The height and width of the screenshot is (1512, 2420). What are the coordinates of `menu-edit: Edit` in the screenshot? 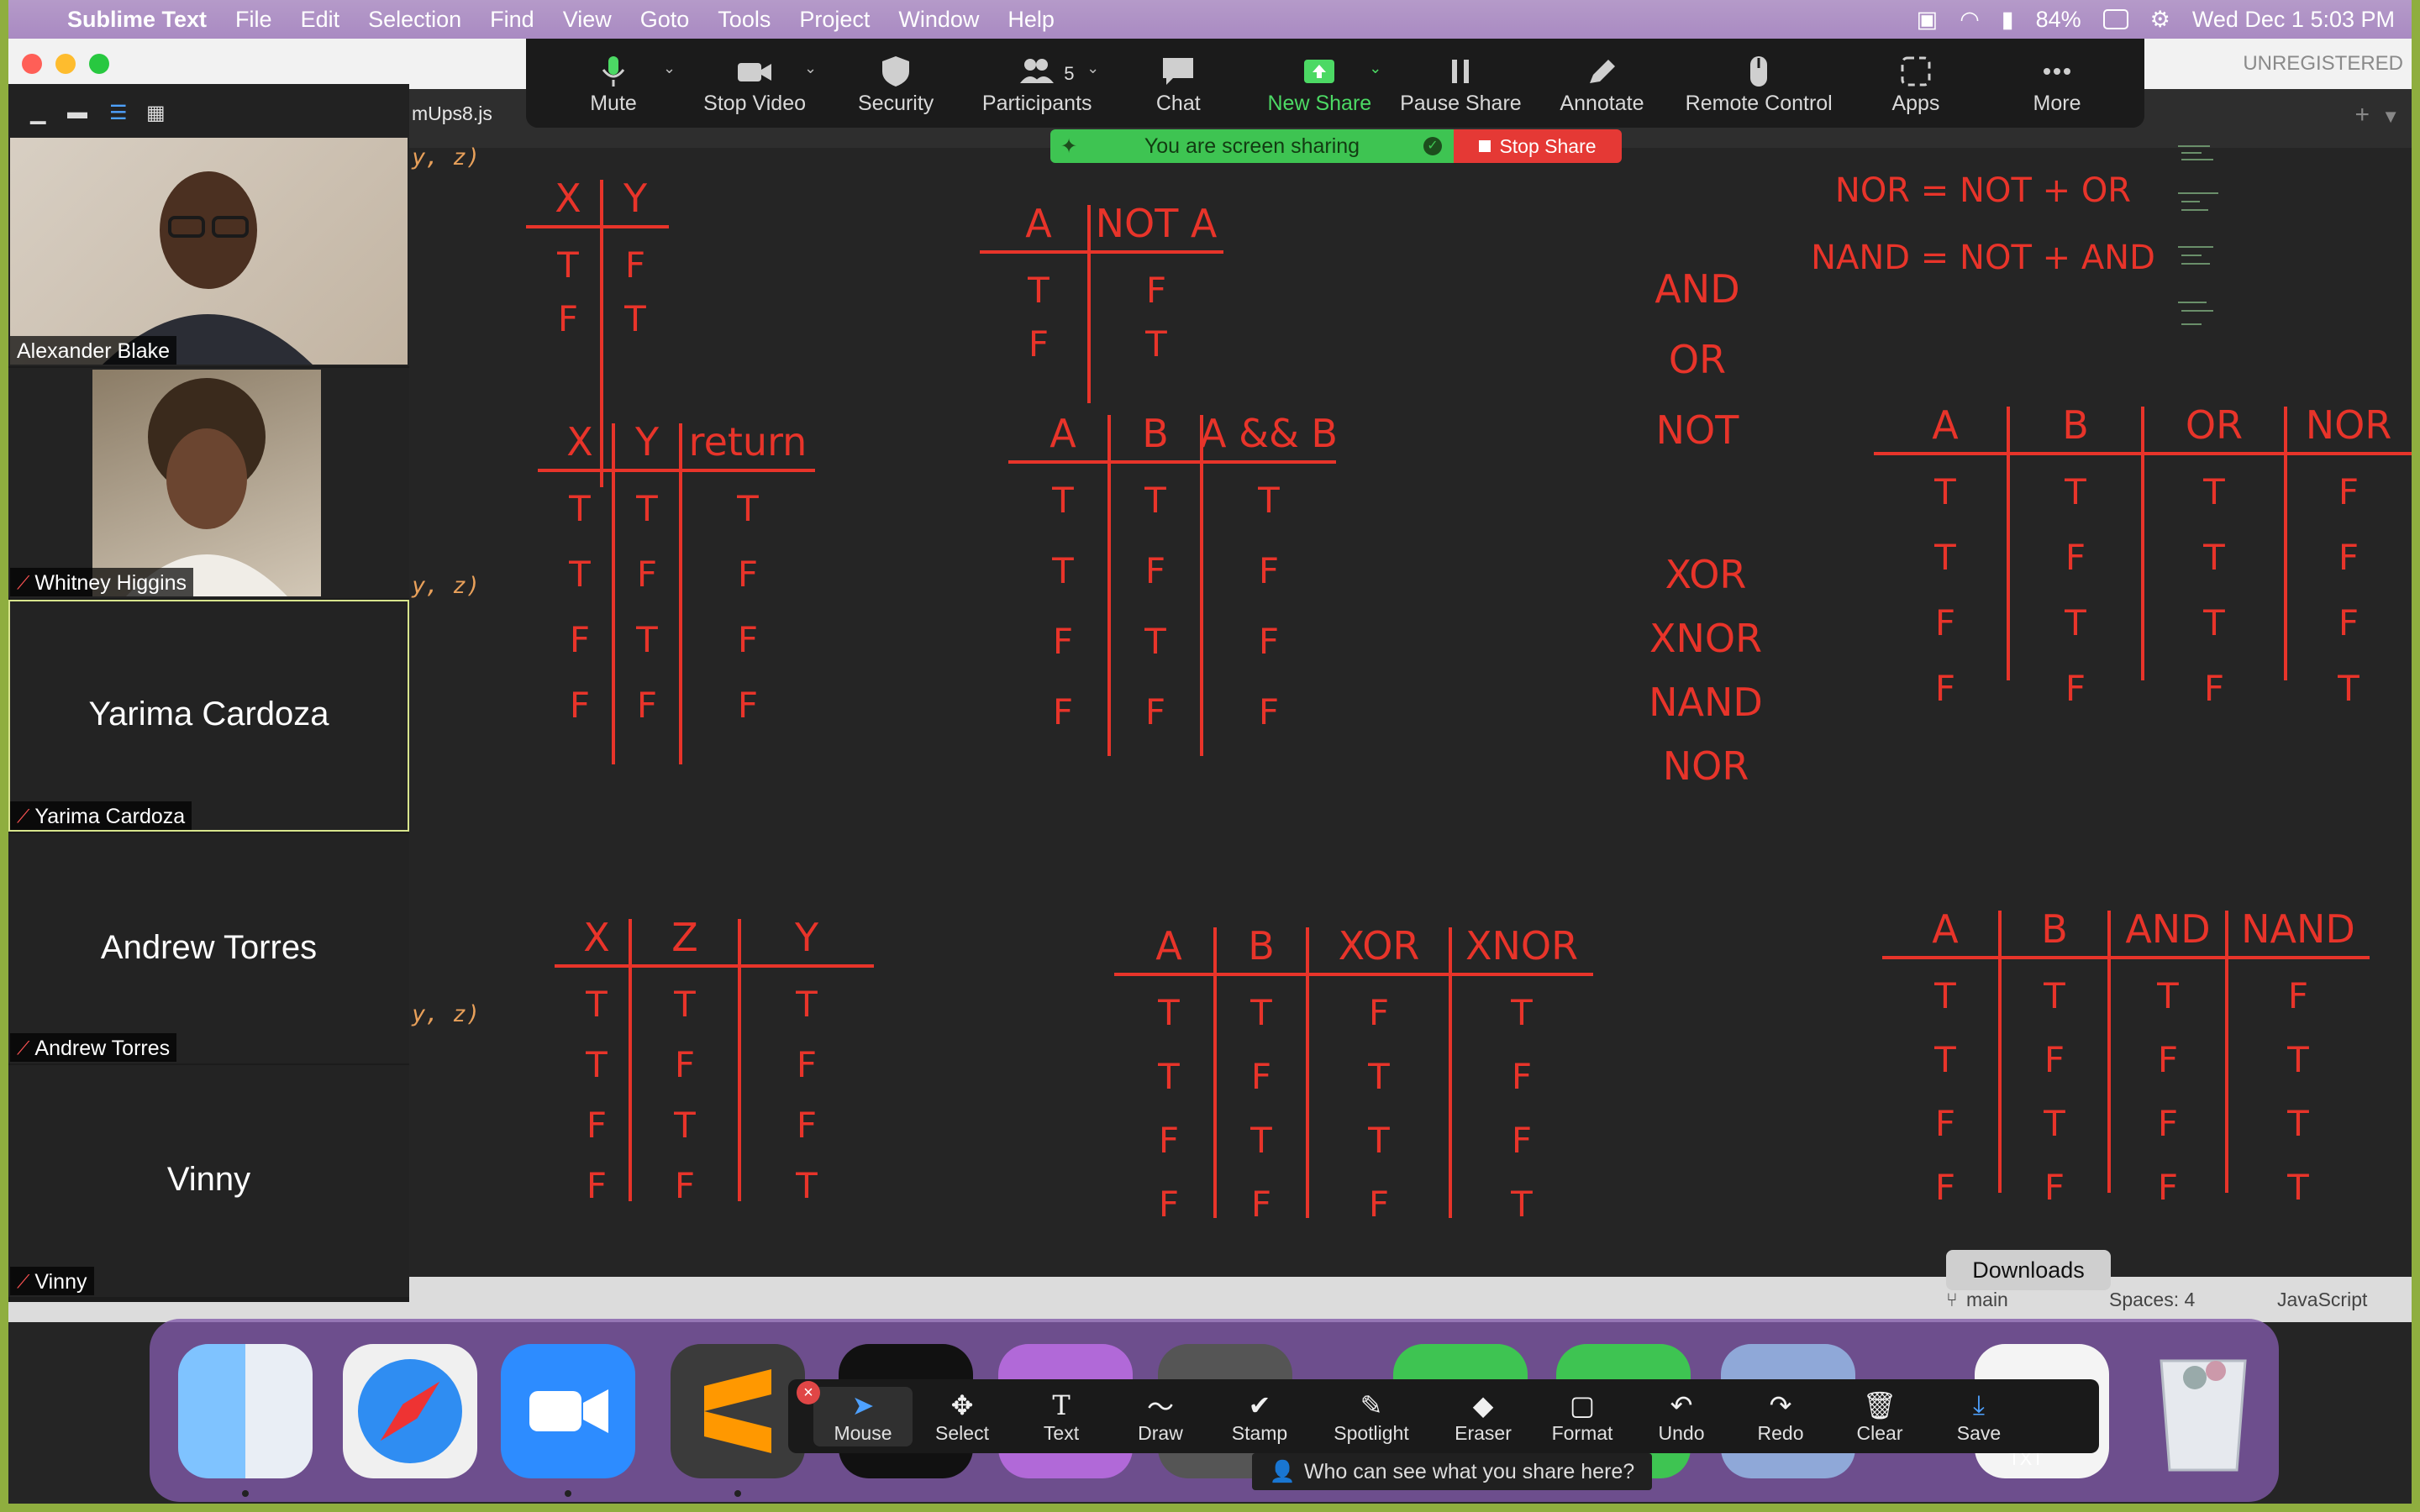 It's located at (321, 20).